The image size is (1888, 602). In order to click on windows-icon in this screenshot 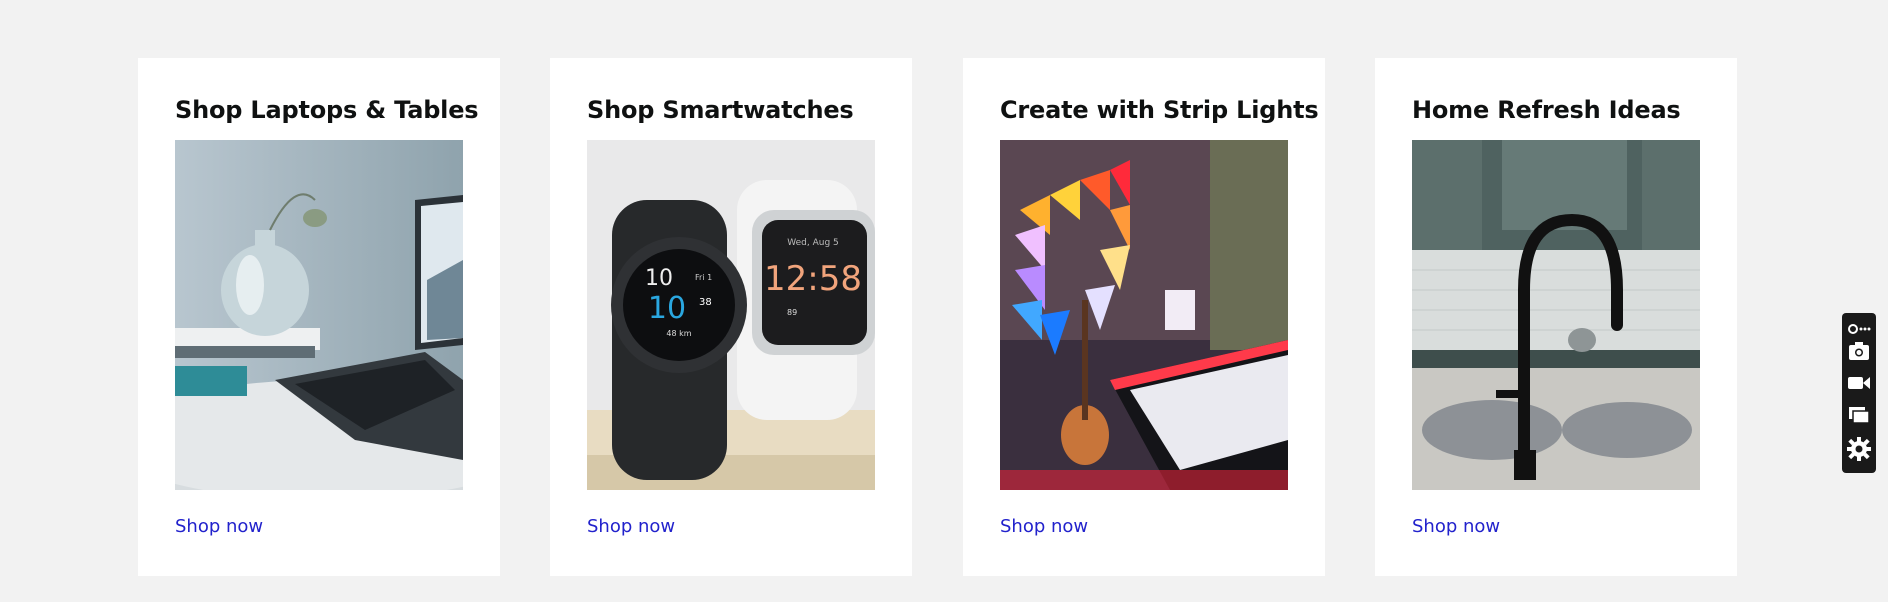, I will do `click(1859, 415)`.